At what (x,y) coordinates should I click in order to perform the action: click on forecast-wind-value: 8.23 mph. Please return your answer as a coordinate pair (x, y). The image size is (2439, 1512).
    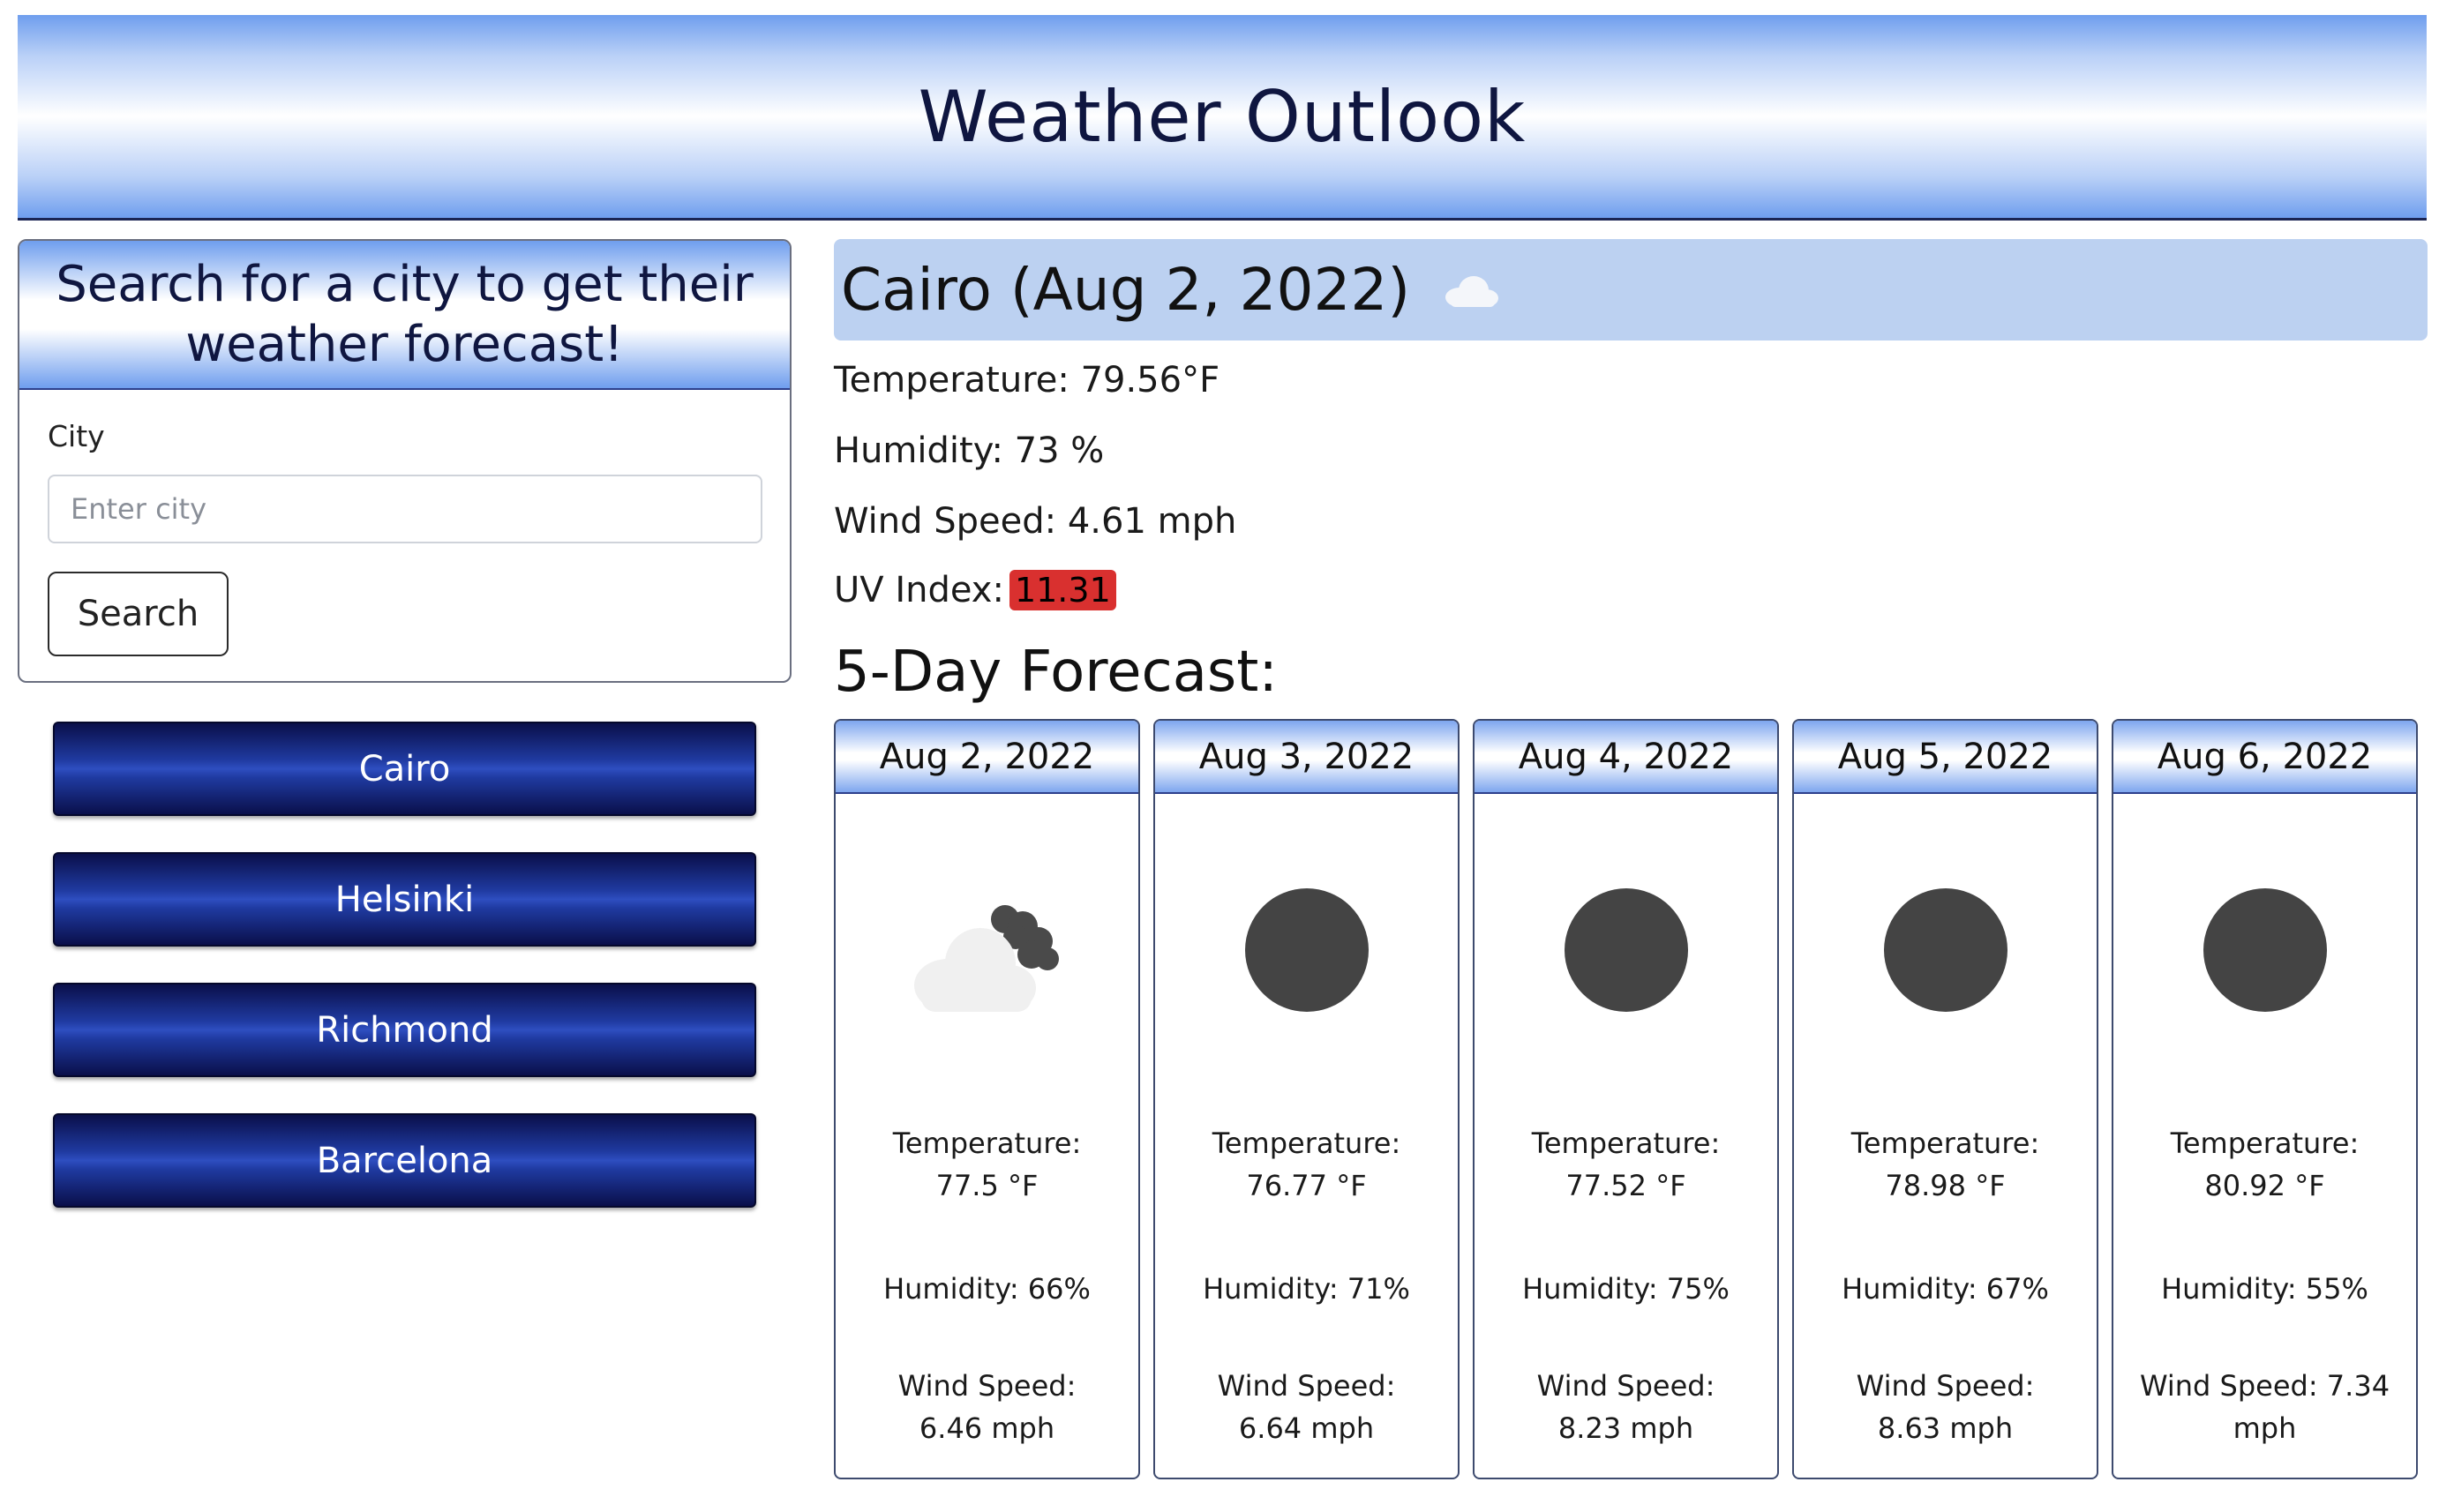
    Looking at the image, I should click on (1625, 1428).